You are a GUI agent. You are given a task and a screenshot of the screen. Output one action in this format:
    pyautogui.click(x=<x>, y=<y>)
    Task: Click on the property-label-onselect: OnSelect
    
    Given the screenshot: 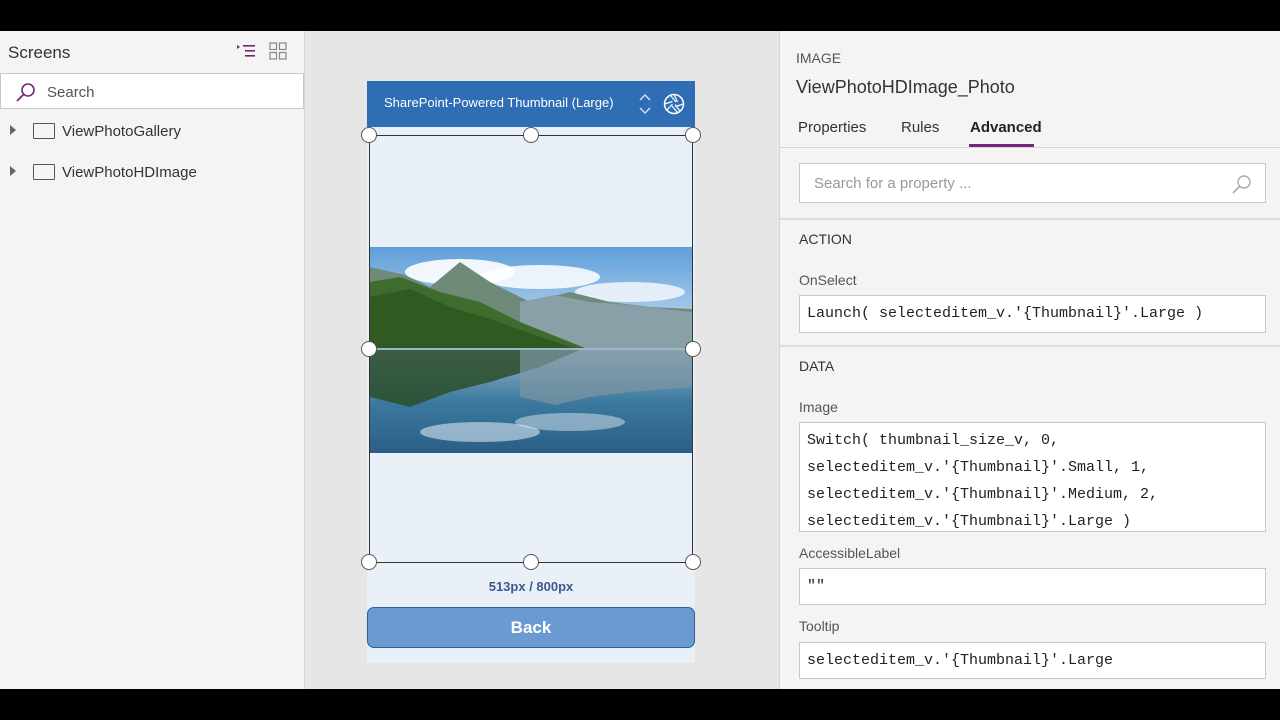 What is the action you would take?
    pyautogui.click(x=828, y=280)
    